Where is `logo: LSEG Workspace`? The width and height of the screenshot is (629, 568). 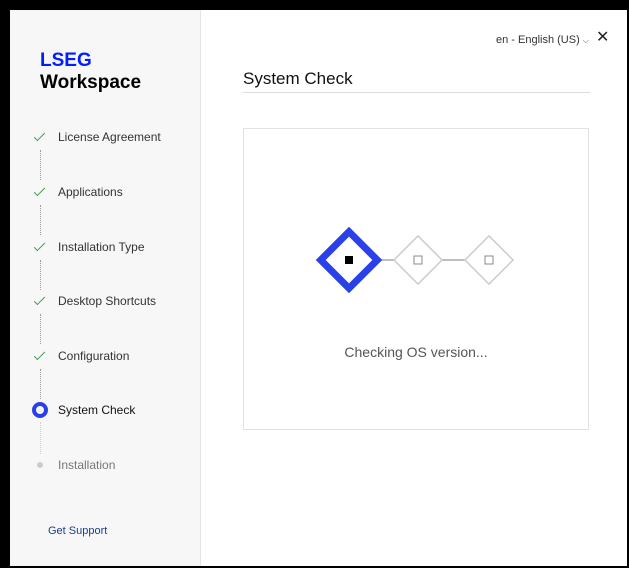
logo: LSEG Workspace is located at coordinates (90, 72).